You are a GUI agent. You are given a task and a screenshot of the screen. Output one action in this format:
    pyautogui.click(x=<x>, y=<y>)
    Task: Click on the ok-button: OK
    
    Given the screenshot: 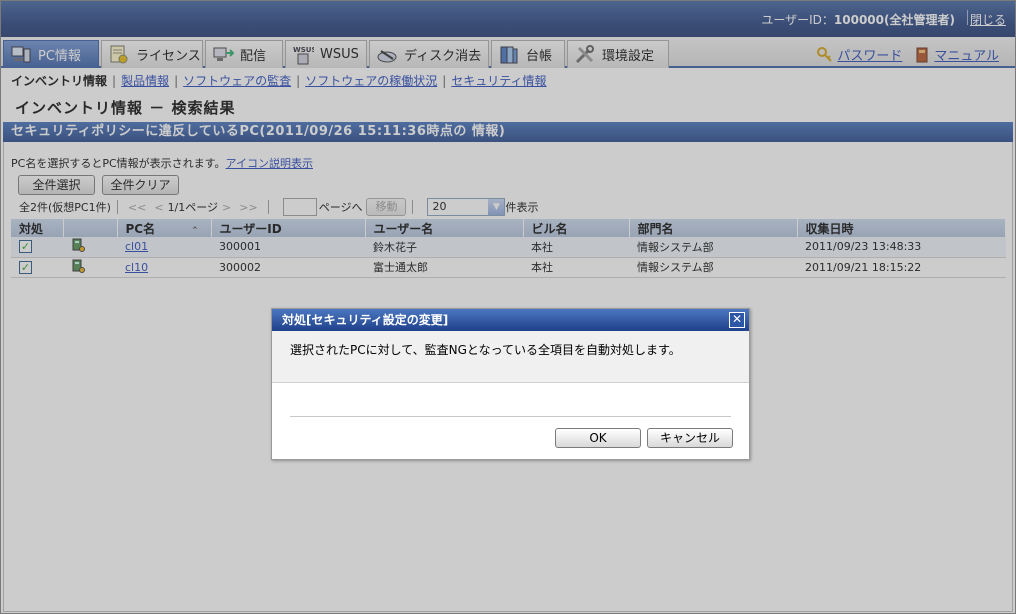 What is the action you would take?
    pyautogui.click(x=598, y=438)
    